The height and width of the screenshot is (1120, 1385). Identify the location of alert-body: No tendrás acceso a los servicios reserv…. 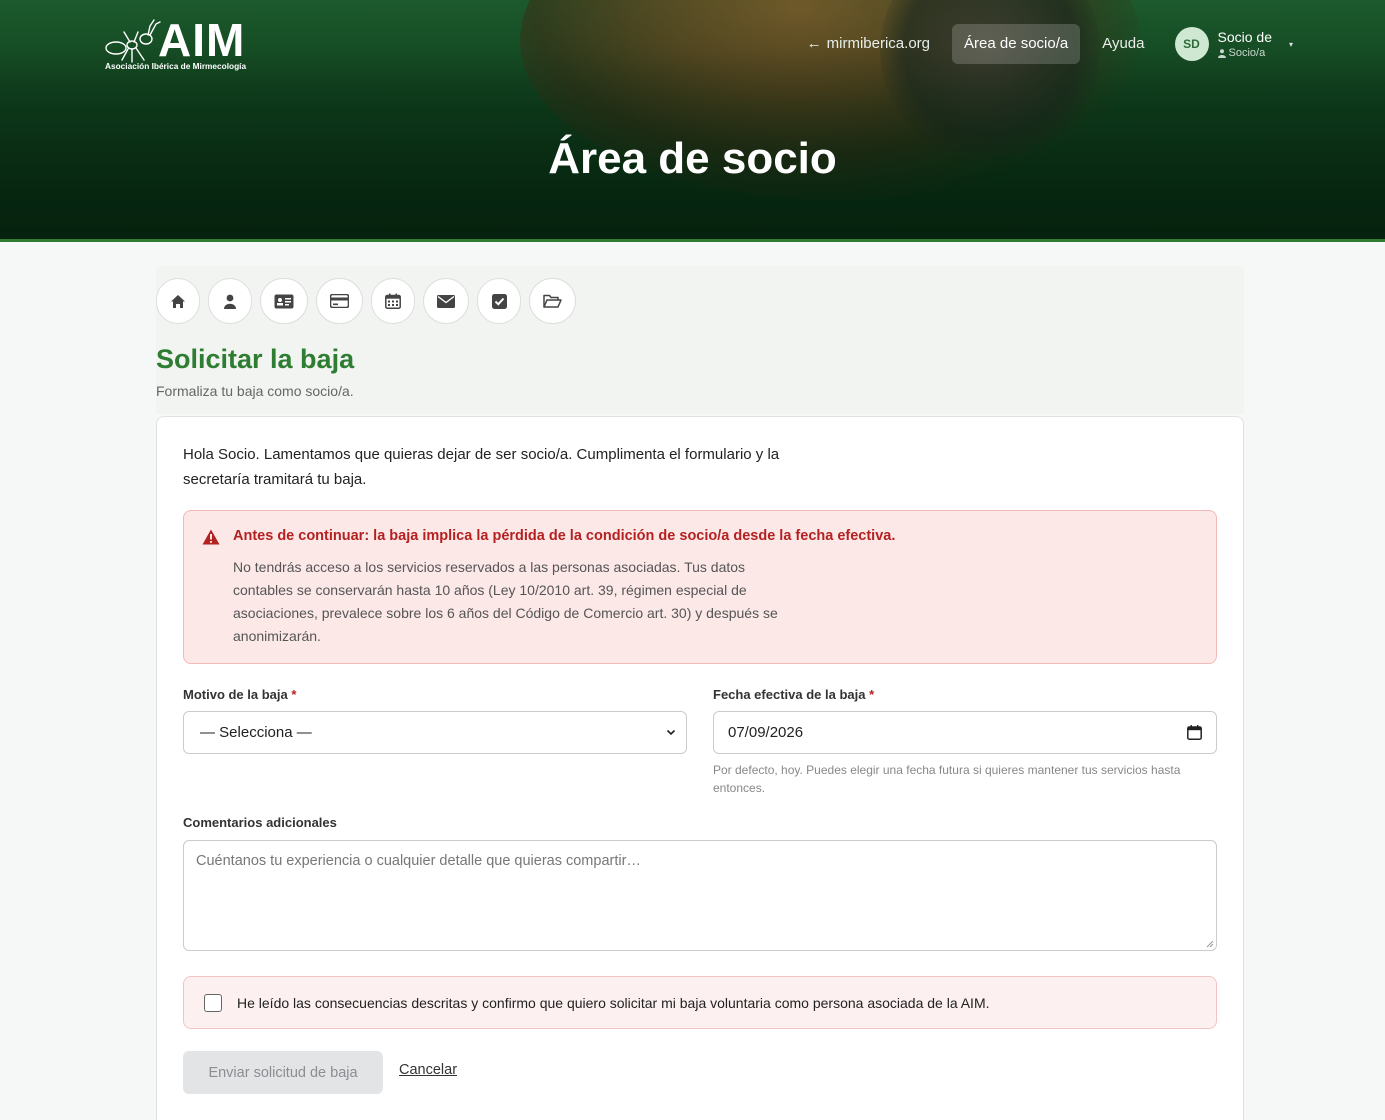
(505, 601).